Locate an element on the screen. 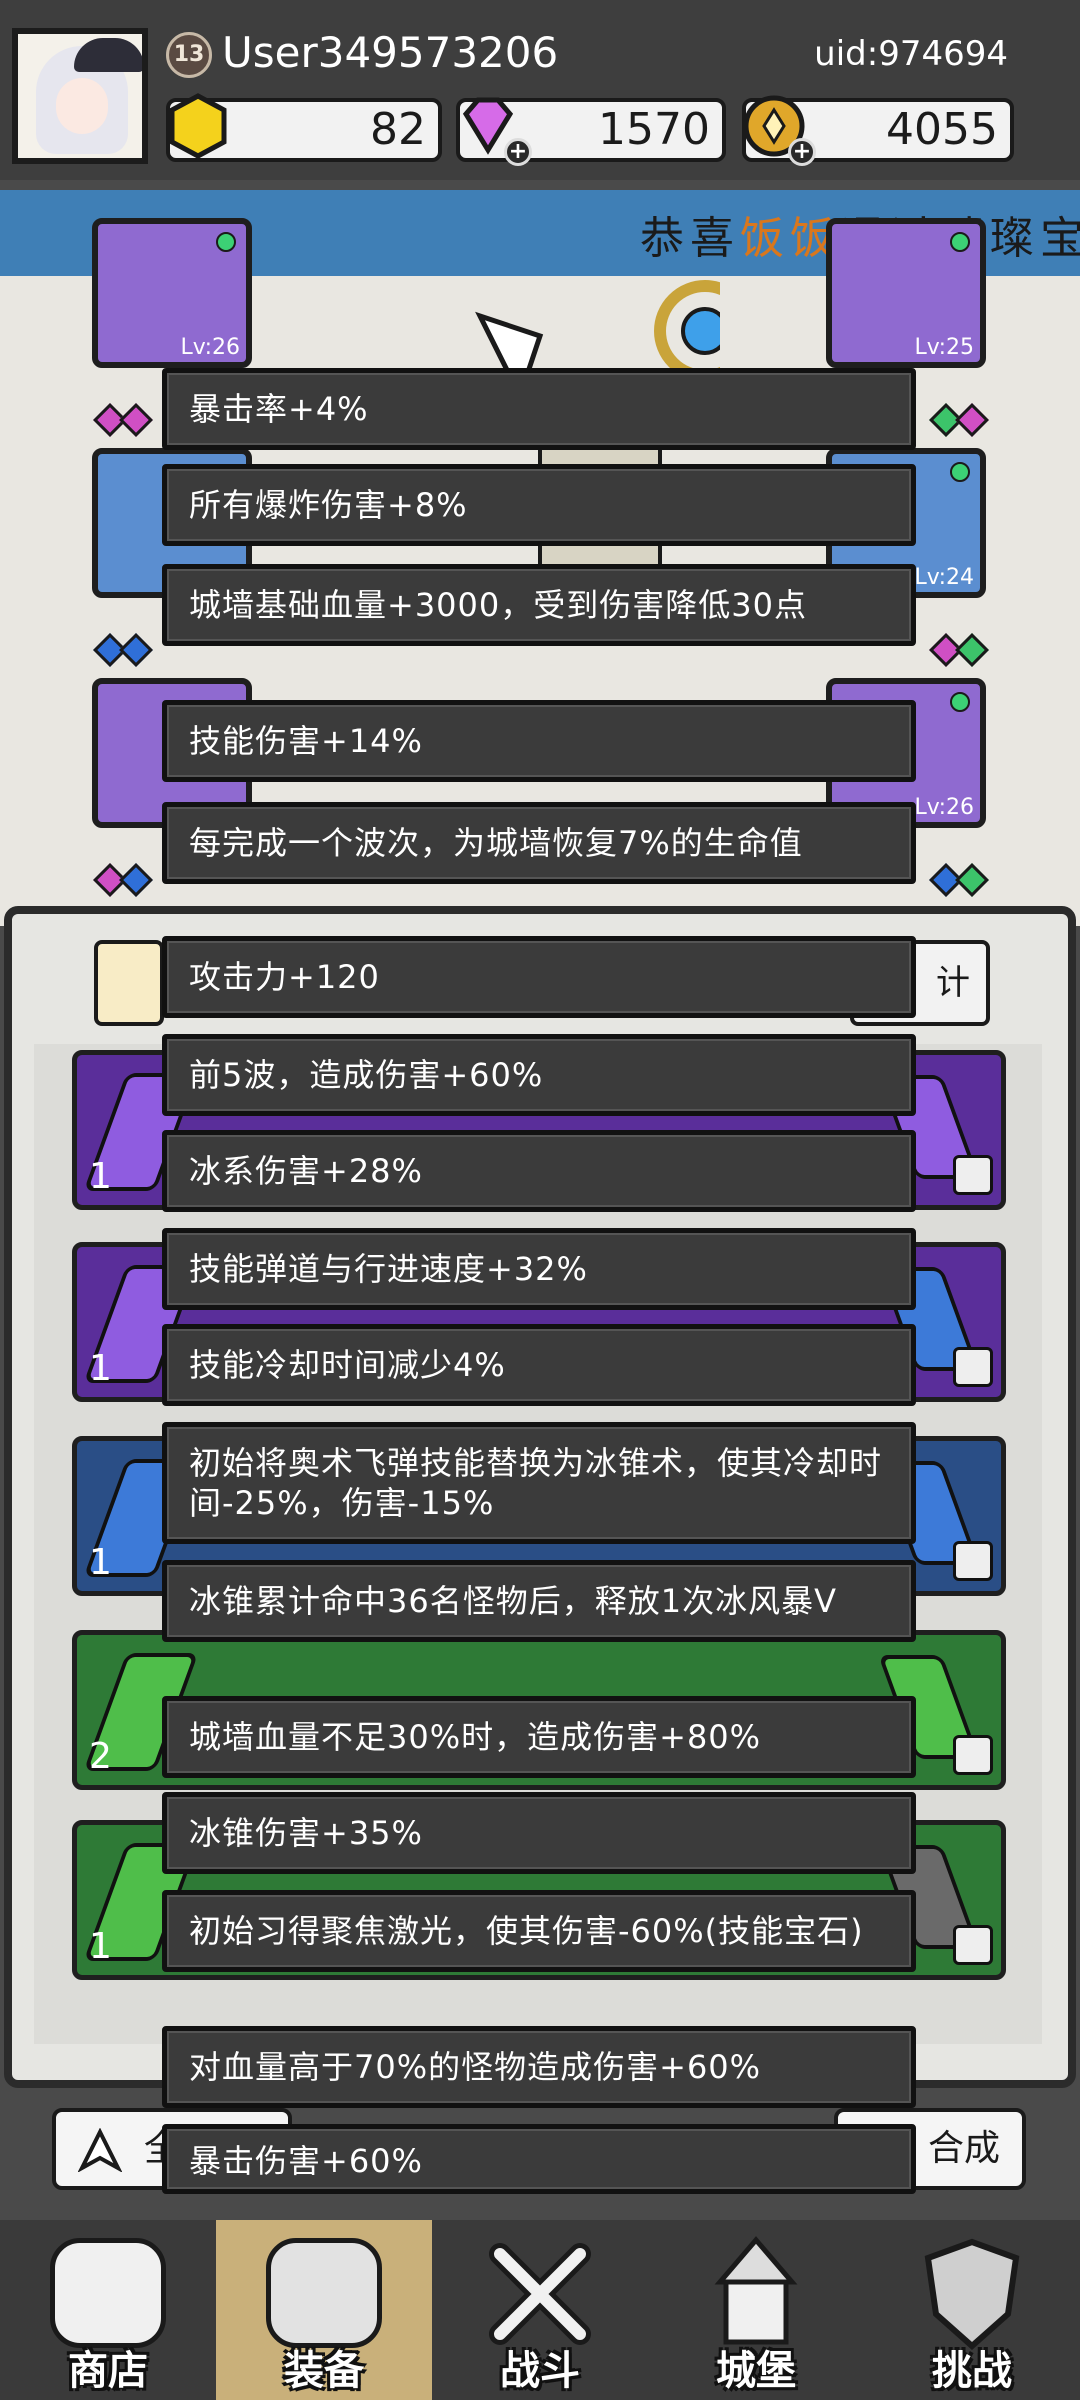 The width and height of the screenshot is (1080, 2400). attribute-tooltip: 冰锥伤害+35% is located at coordinates (539, 1833).